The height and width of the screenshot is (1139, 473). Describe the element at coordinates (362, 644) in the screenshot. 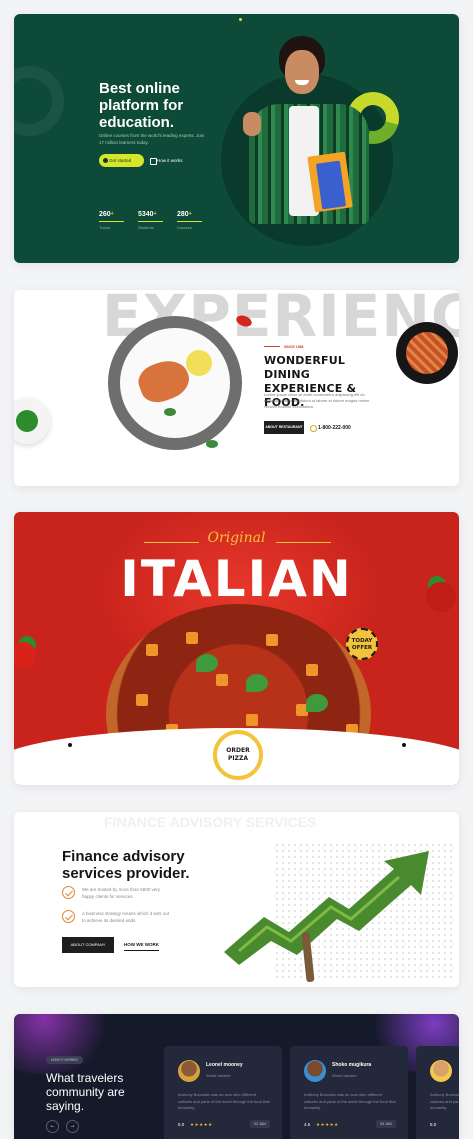

I see `today-offer-badge: TODAY OFFER` at that location.